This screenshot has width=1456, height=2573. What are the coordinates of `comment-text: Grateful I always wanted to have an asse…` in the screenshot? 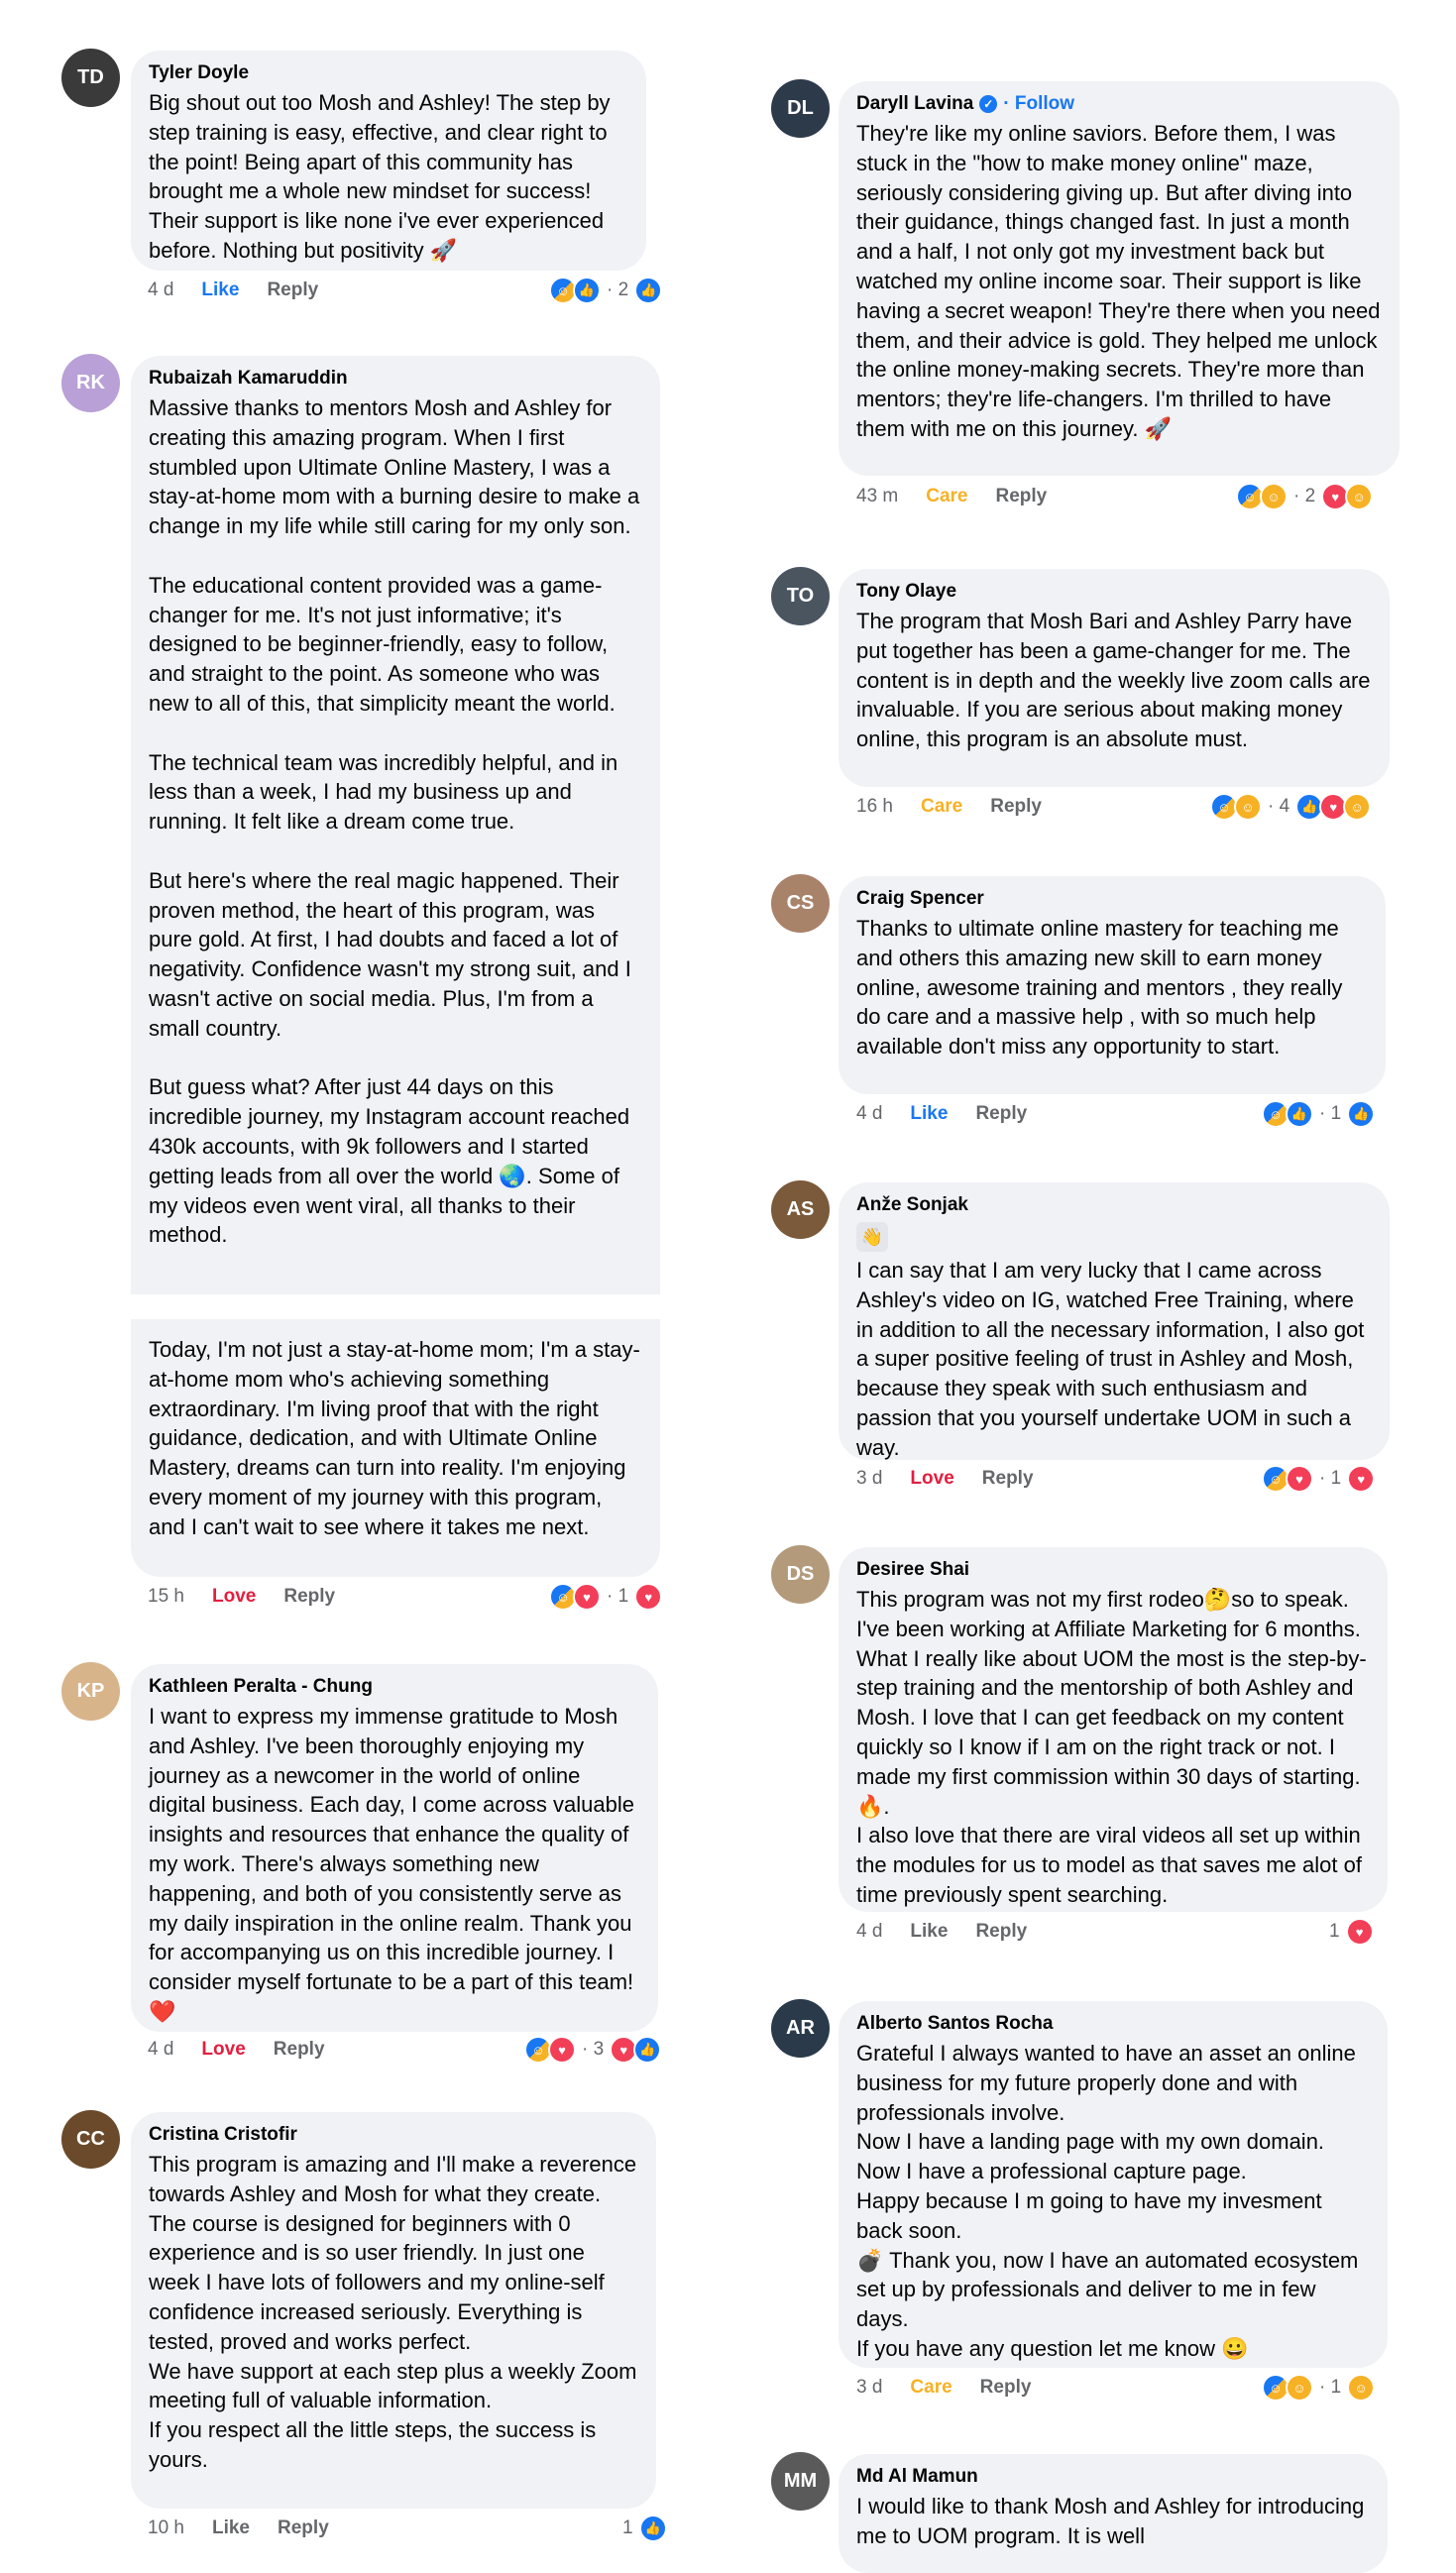 It's located at (1107, 2201).